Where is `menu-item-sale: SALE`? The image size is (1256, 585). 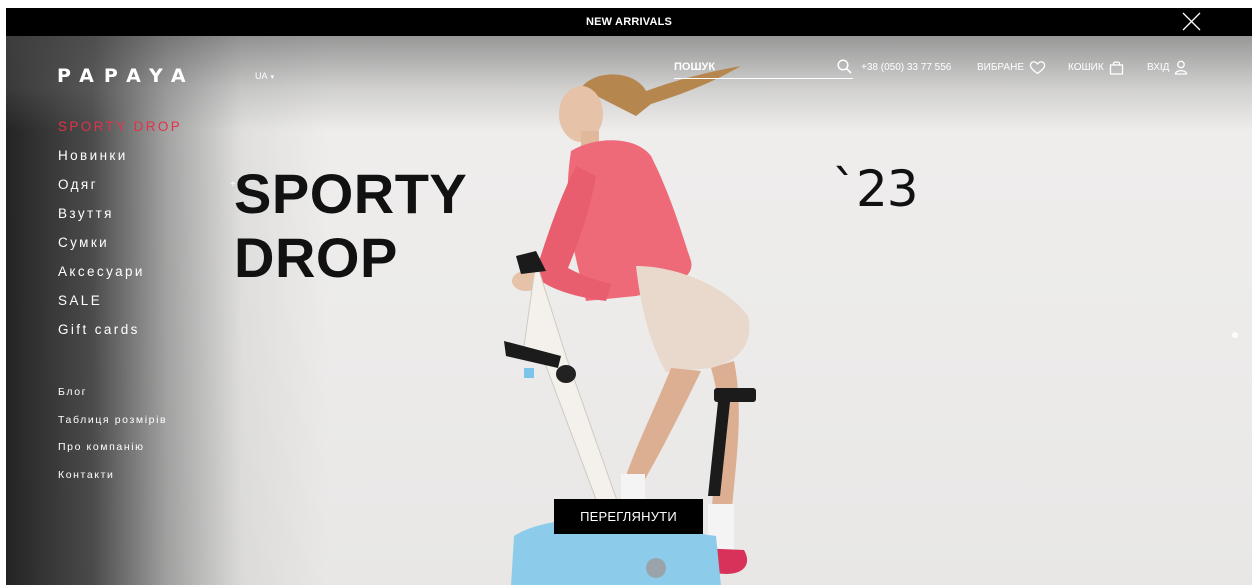 menu-item-sale: SALE is located at coordinates (120, 306).